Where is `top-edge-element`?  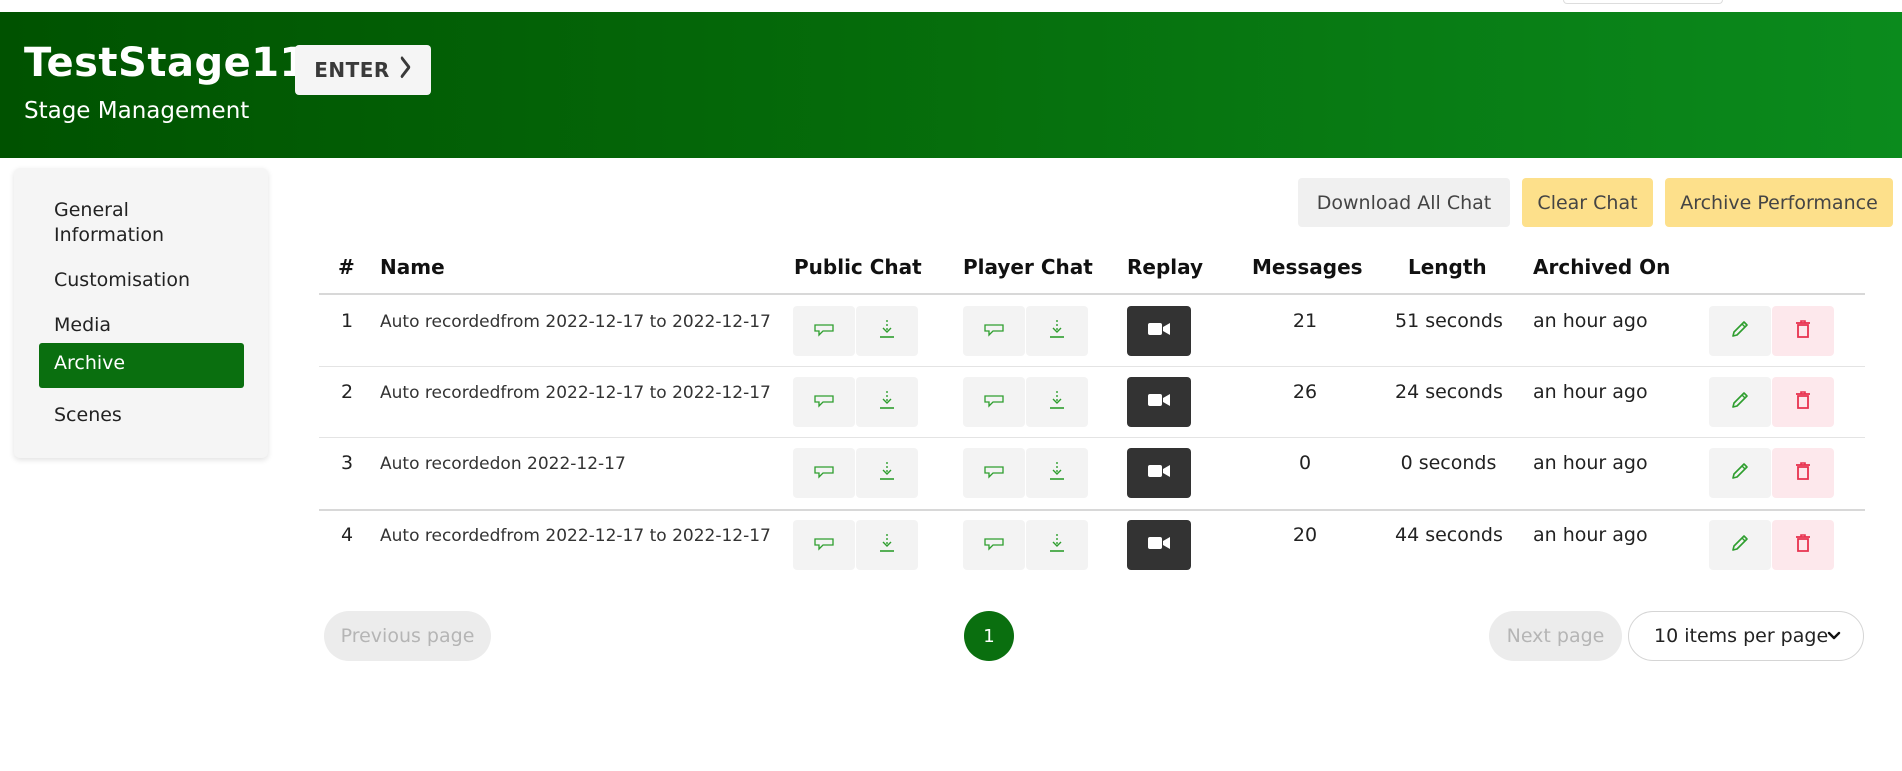 top-edge-element is located at coordinates (1643, 2).